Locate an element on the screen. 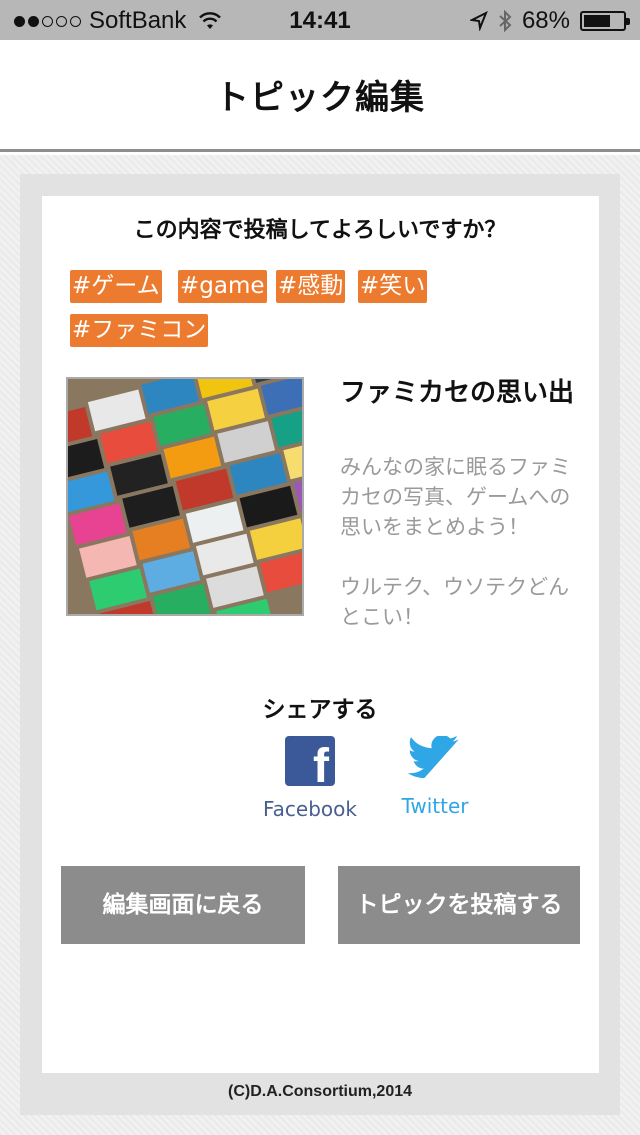 The image size is (640, 1135). battery-percent: 68% is located at coordinates (545, 20).